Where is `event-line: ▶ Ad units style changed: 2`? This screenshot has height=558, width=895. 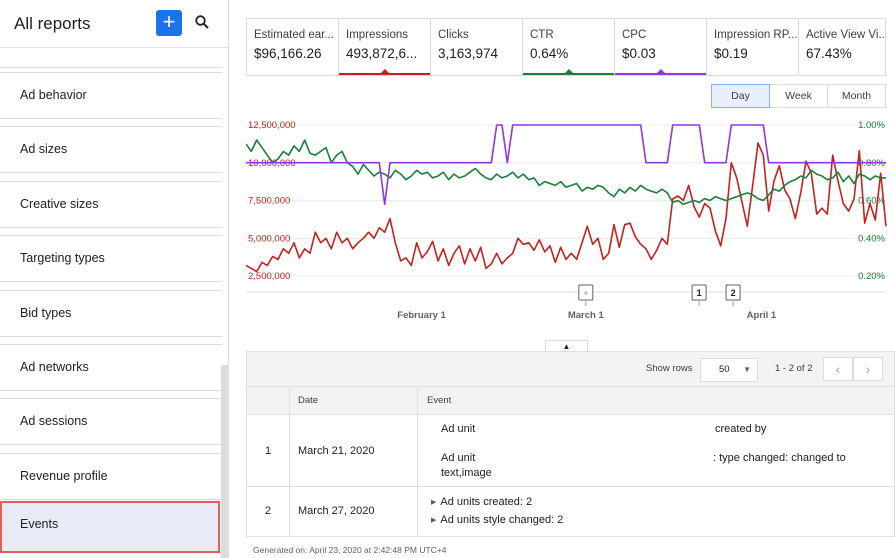 event-line: ▶ Ad units style changed: 2 is located at coordinates (497, 520).